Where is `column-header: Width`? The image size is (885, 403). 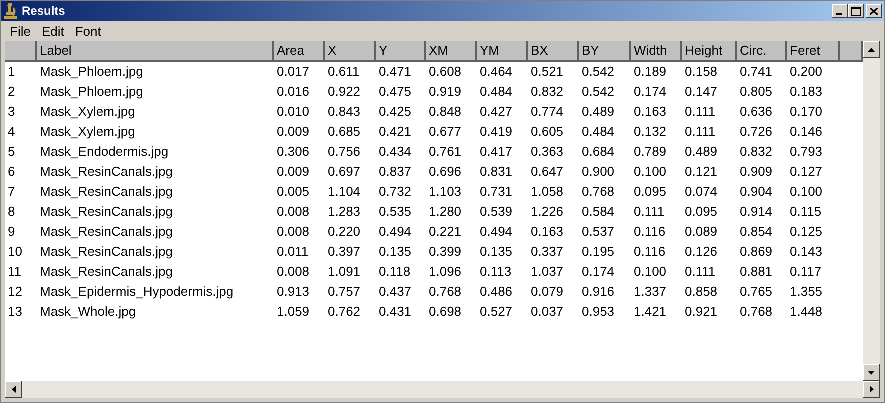
column-header: Width is located at coordinates (656, 51).